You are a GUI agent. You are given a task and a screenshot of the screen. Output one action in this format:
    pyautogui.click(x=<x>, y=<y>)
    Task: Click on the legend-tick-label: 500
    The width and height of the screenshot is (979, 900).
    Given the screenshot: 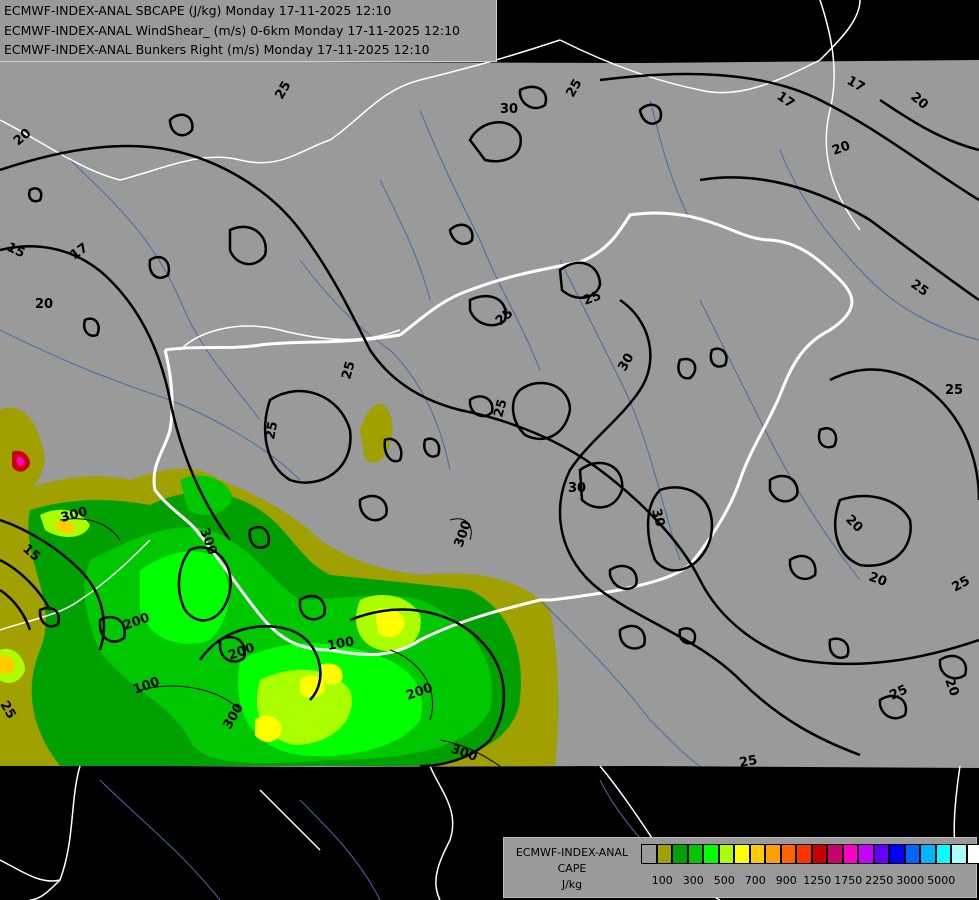 What is the action you would take?
    pyautogui.click(x=724, y=880)
    